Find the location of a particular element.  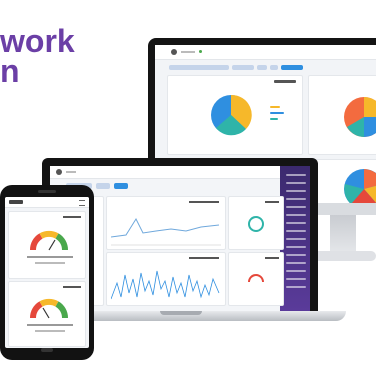

logo-icon is located at coordinates (16, 202).